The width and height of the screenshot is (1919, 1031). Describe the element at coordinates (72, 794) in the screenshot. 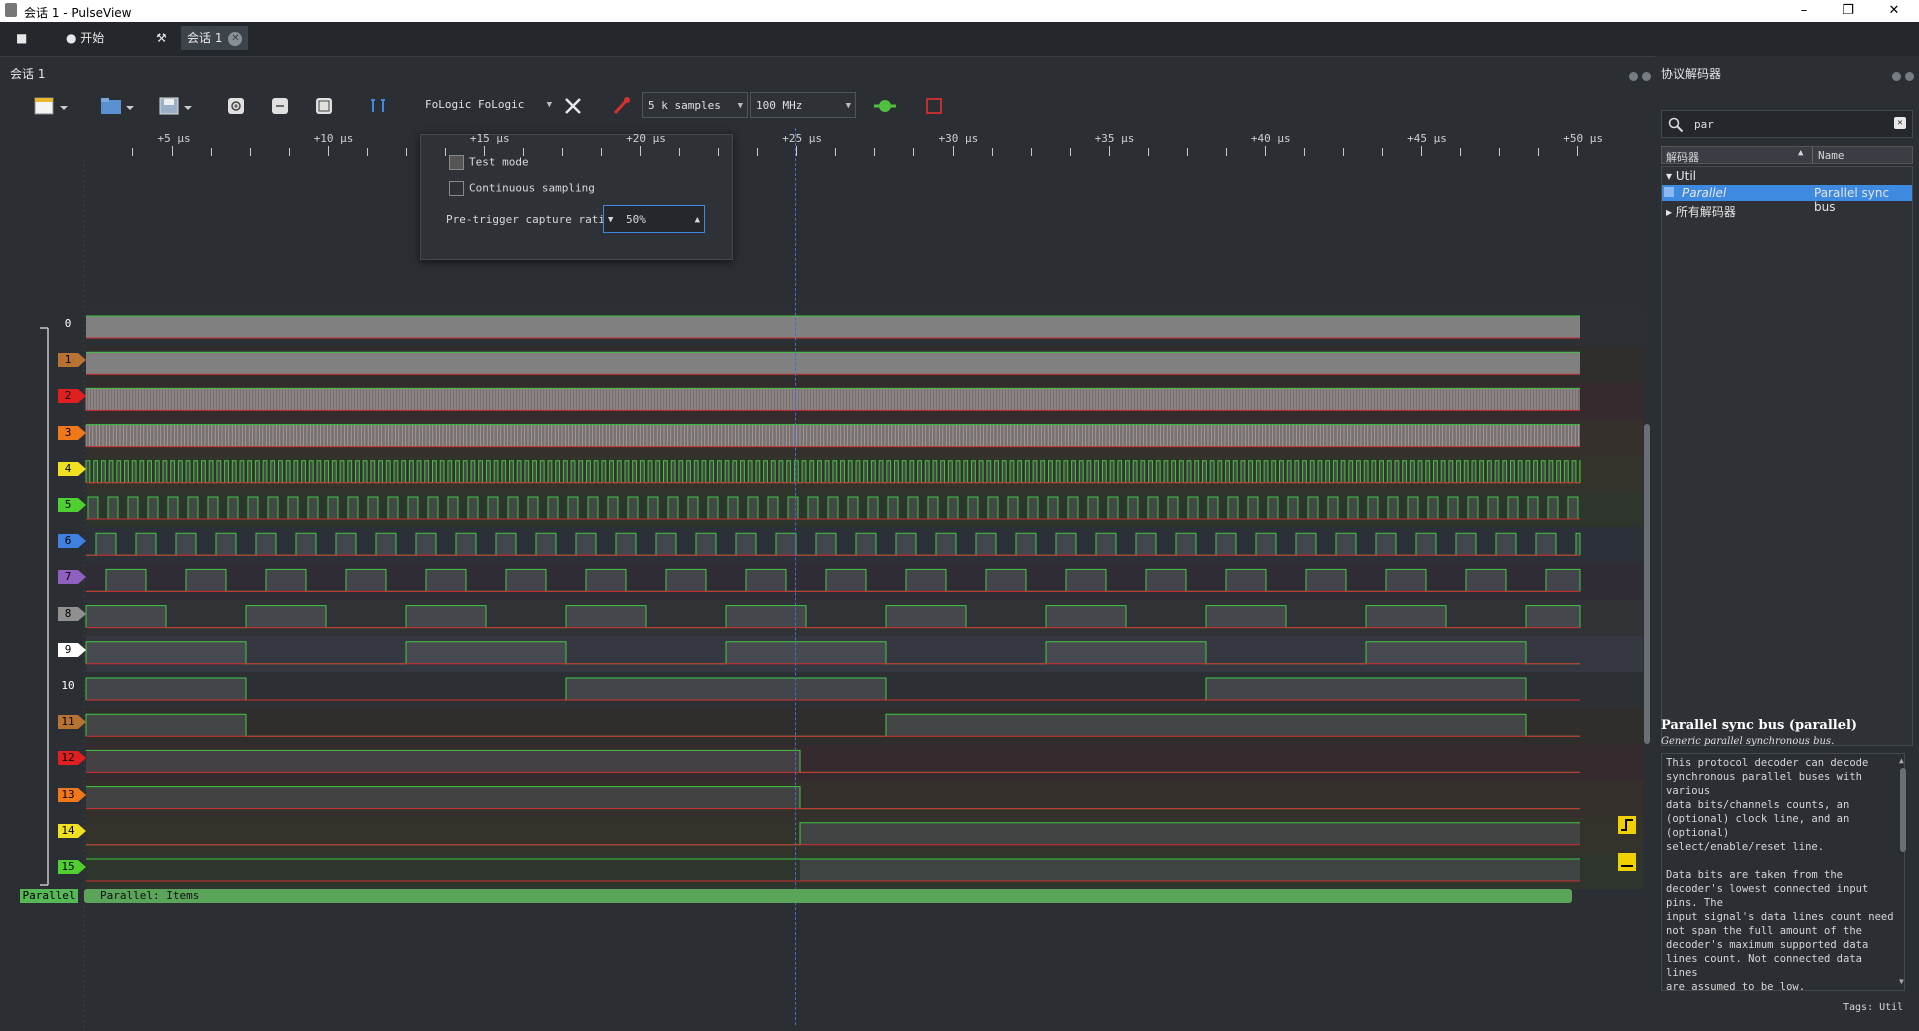

I see `channel-label-13: 13` at that location.